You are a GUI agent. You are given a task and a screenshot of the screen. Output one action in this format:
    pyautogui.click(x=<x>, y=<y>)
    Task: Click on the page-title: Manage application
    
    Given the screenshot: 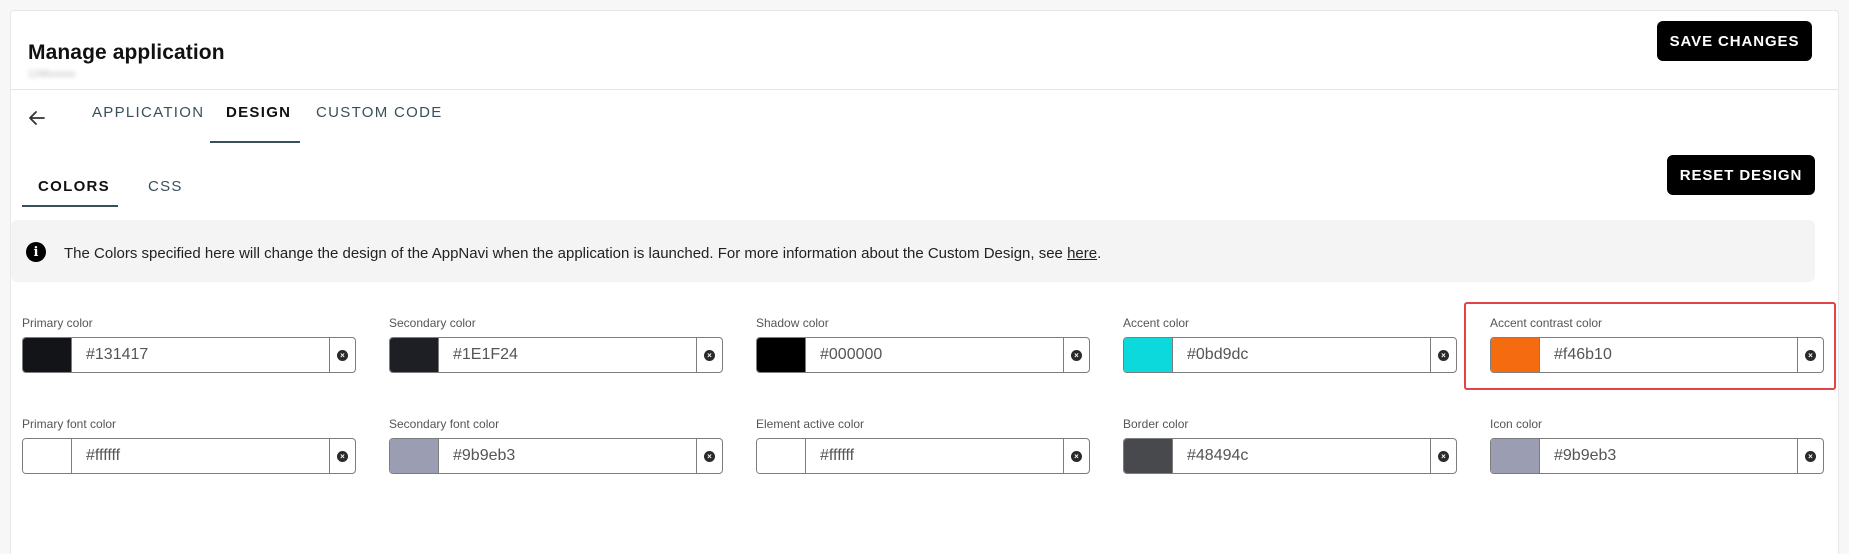 What is the action you would take?
    pyautogui.click(x=126, y=52)
    